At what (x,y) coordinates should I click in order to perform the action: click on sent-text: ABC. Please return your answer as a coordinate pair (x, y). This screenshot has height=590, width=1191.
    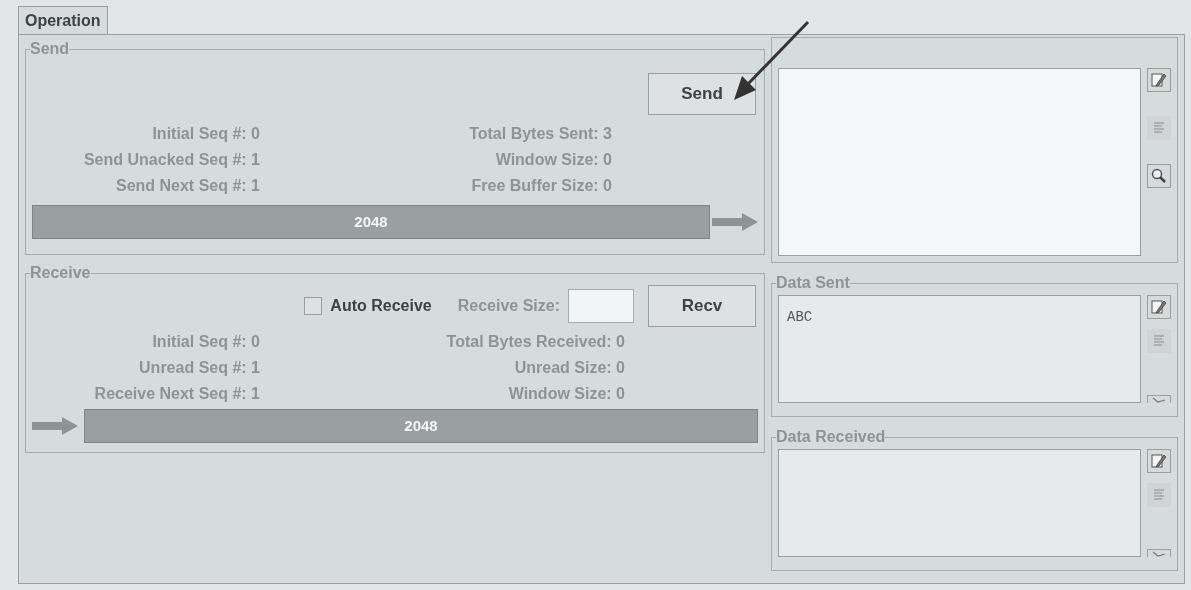
    Looking at the image, I should click on (800, 317).